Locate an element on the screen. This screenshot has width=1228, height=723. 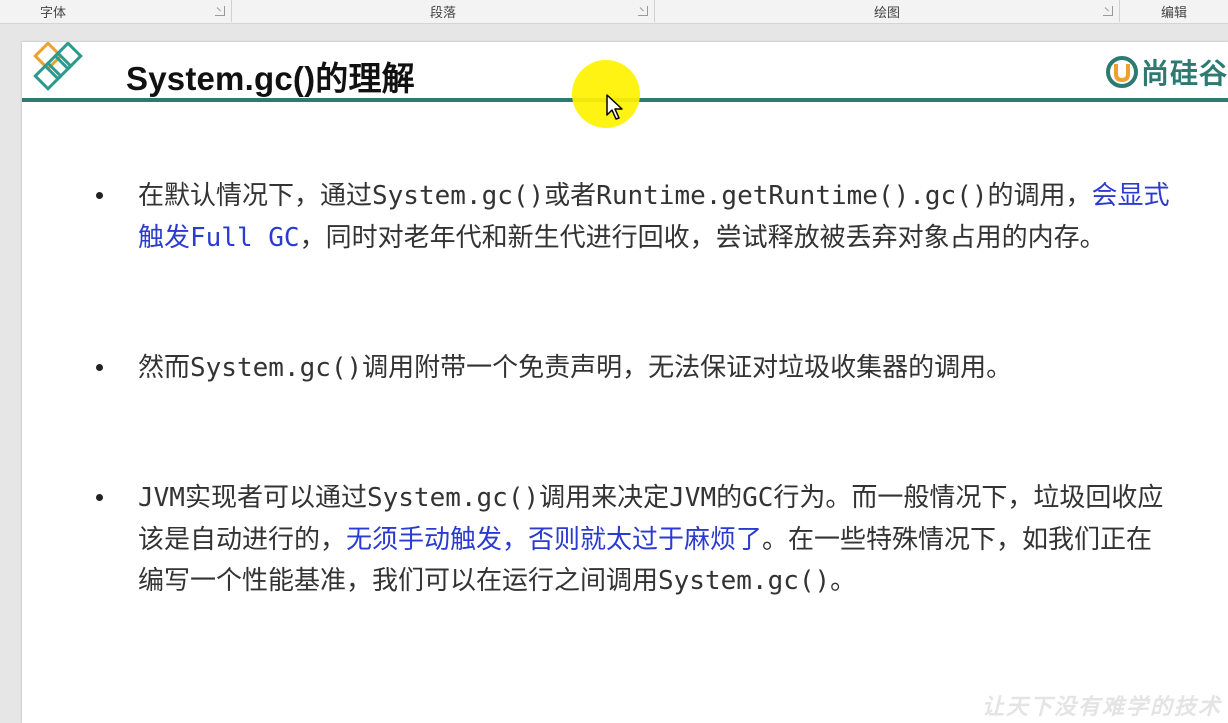
font-dialog-launcher-icon is located at coordinates (220, 11).